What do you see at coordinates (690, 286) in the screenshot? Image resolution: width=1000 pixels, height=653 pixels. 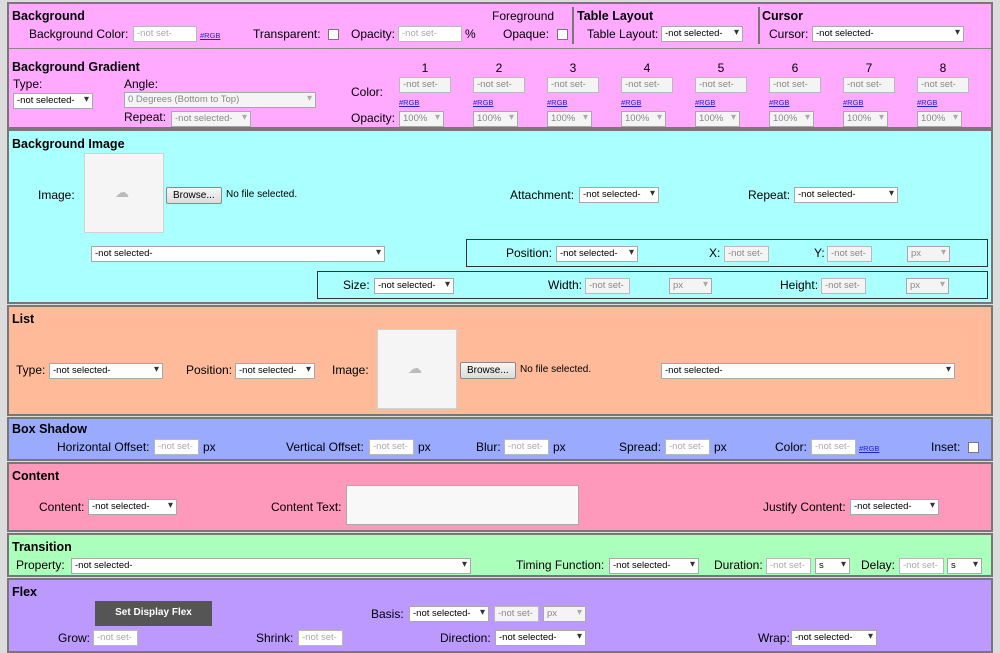 I see `width-unit-select: px` at bounding box center [690, 286].